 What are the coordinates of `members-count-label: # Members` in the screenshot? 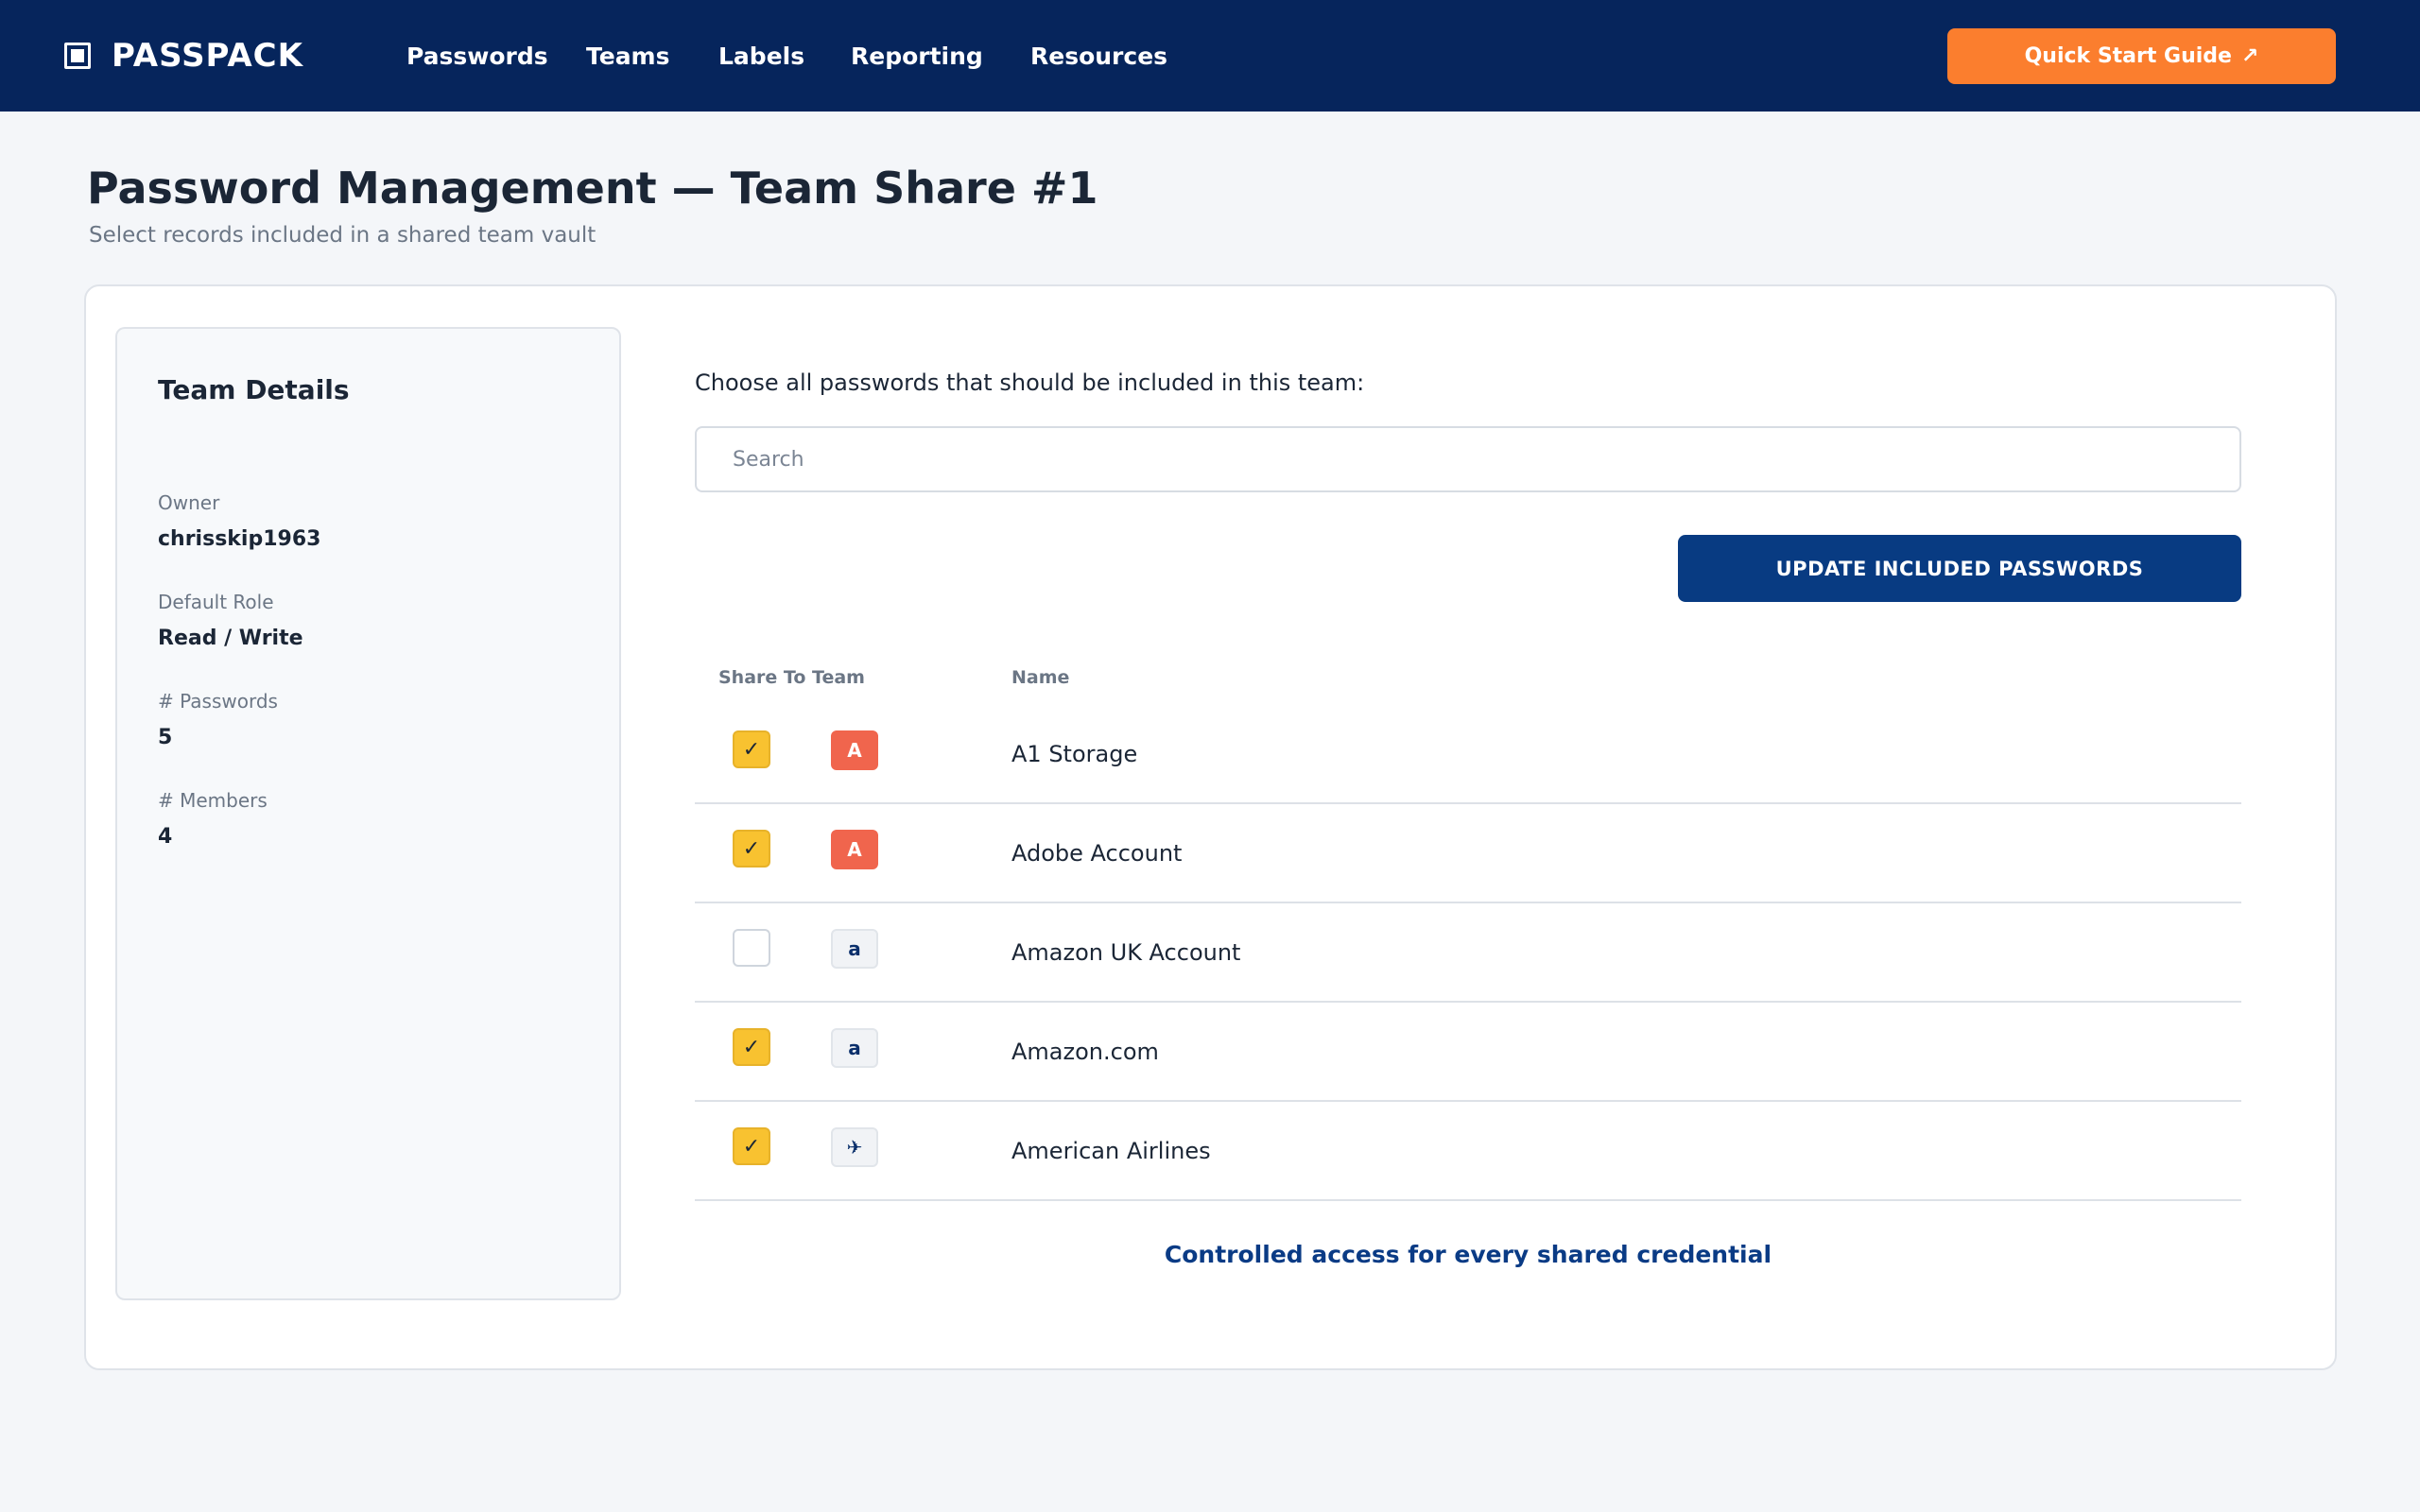 It's located at (213, 800).